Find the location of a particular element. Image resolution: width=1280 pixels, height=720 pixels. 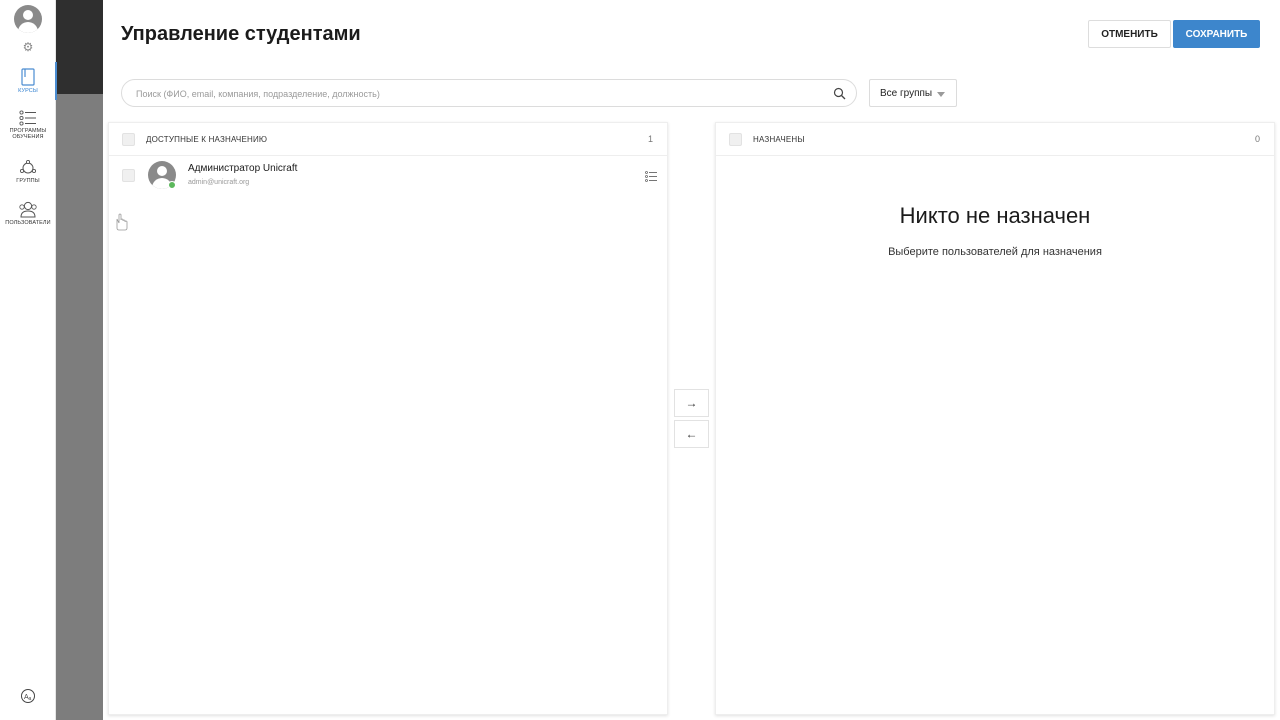

nav-item-courses: Курсы is located at coordinates (28, 81).